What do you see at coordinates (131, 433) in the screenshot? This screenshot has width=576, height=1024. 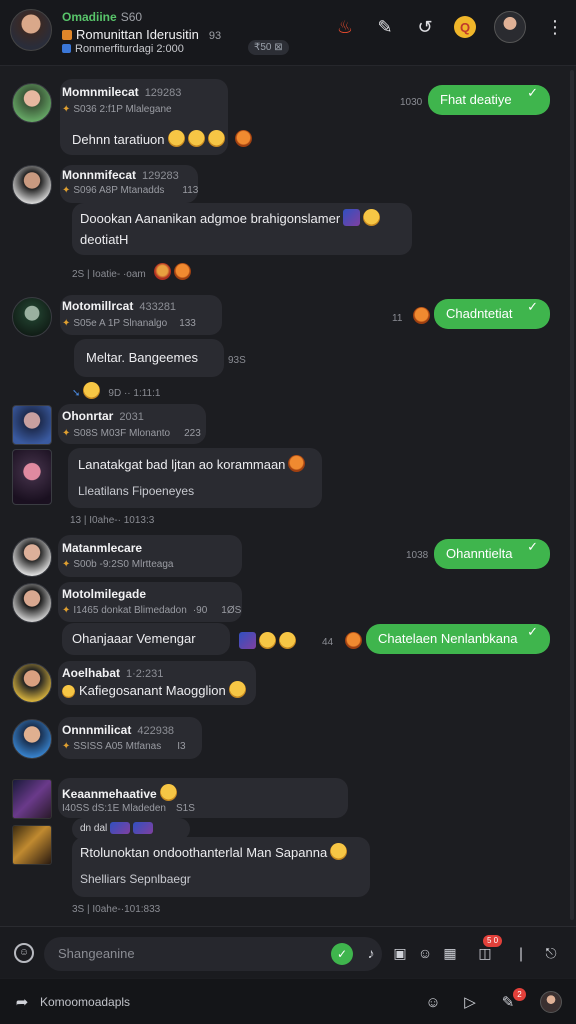 I see `message-meta: ✦ S08S M03F Mlonanto 223` at bounding box center [131, 433].